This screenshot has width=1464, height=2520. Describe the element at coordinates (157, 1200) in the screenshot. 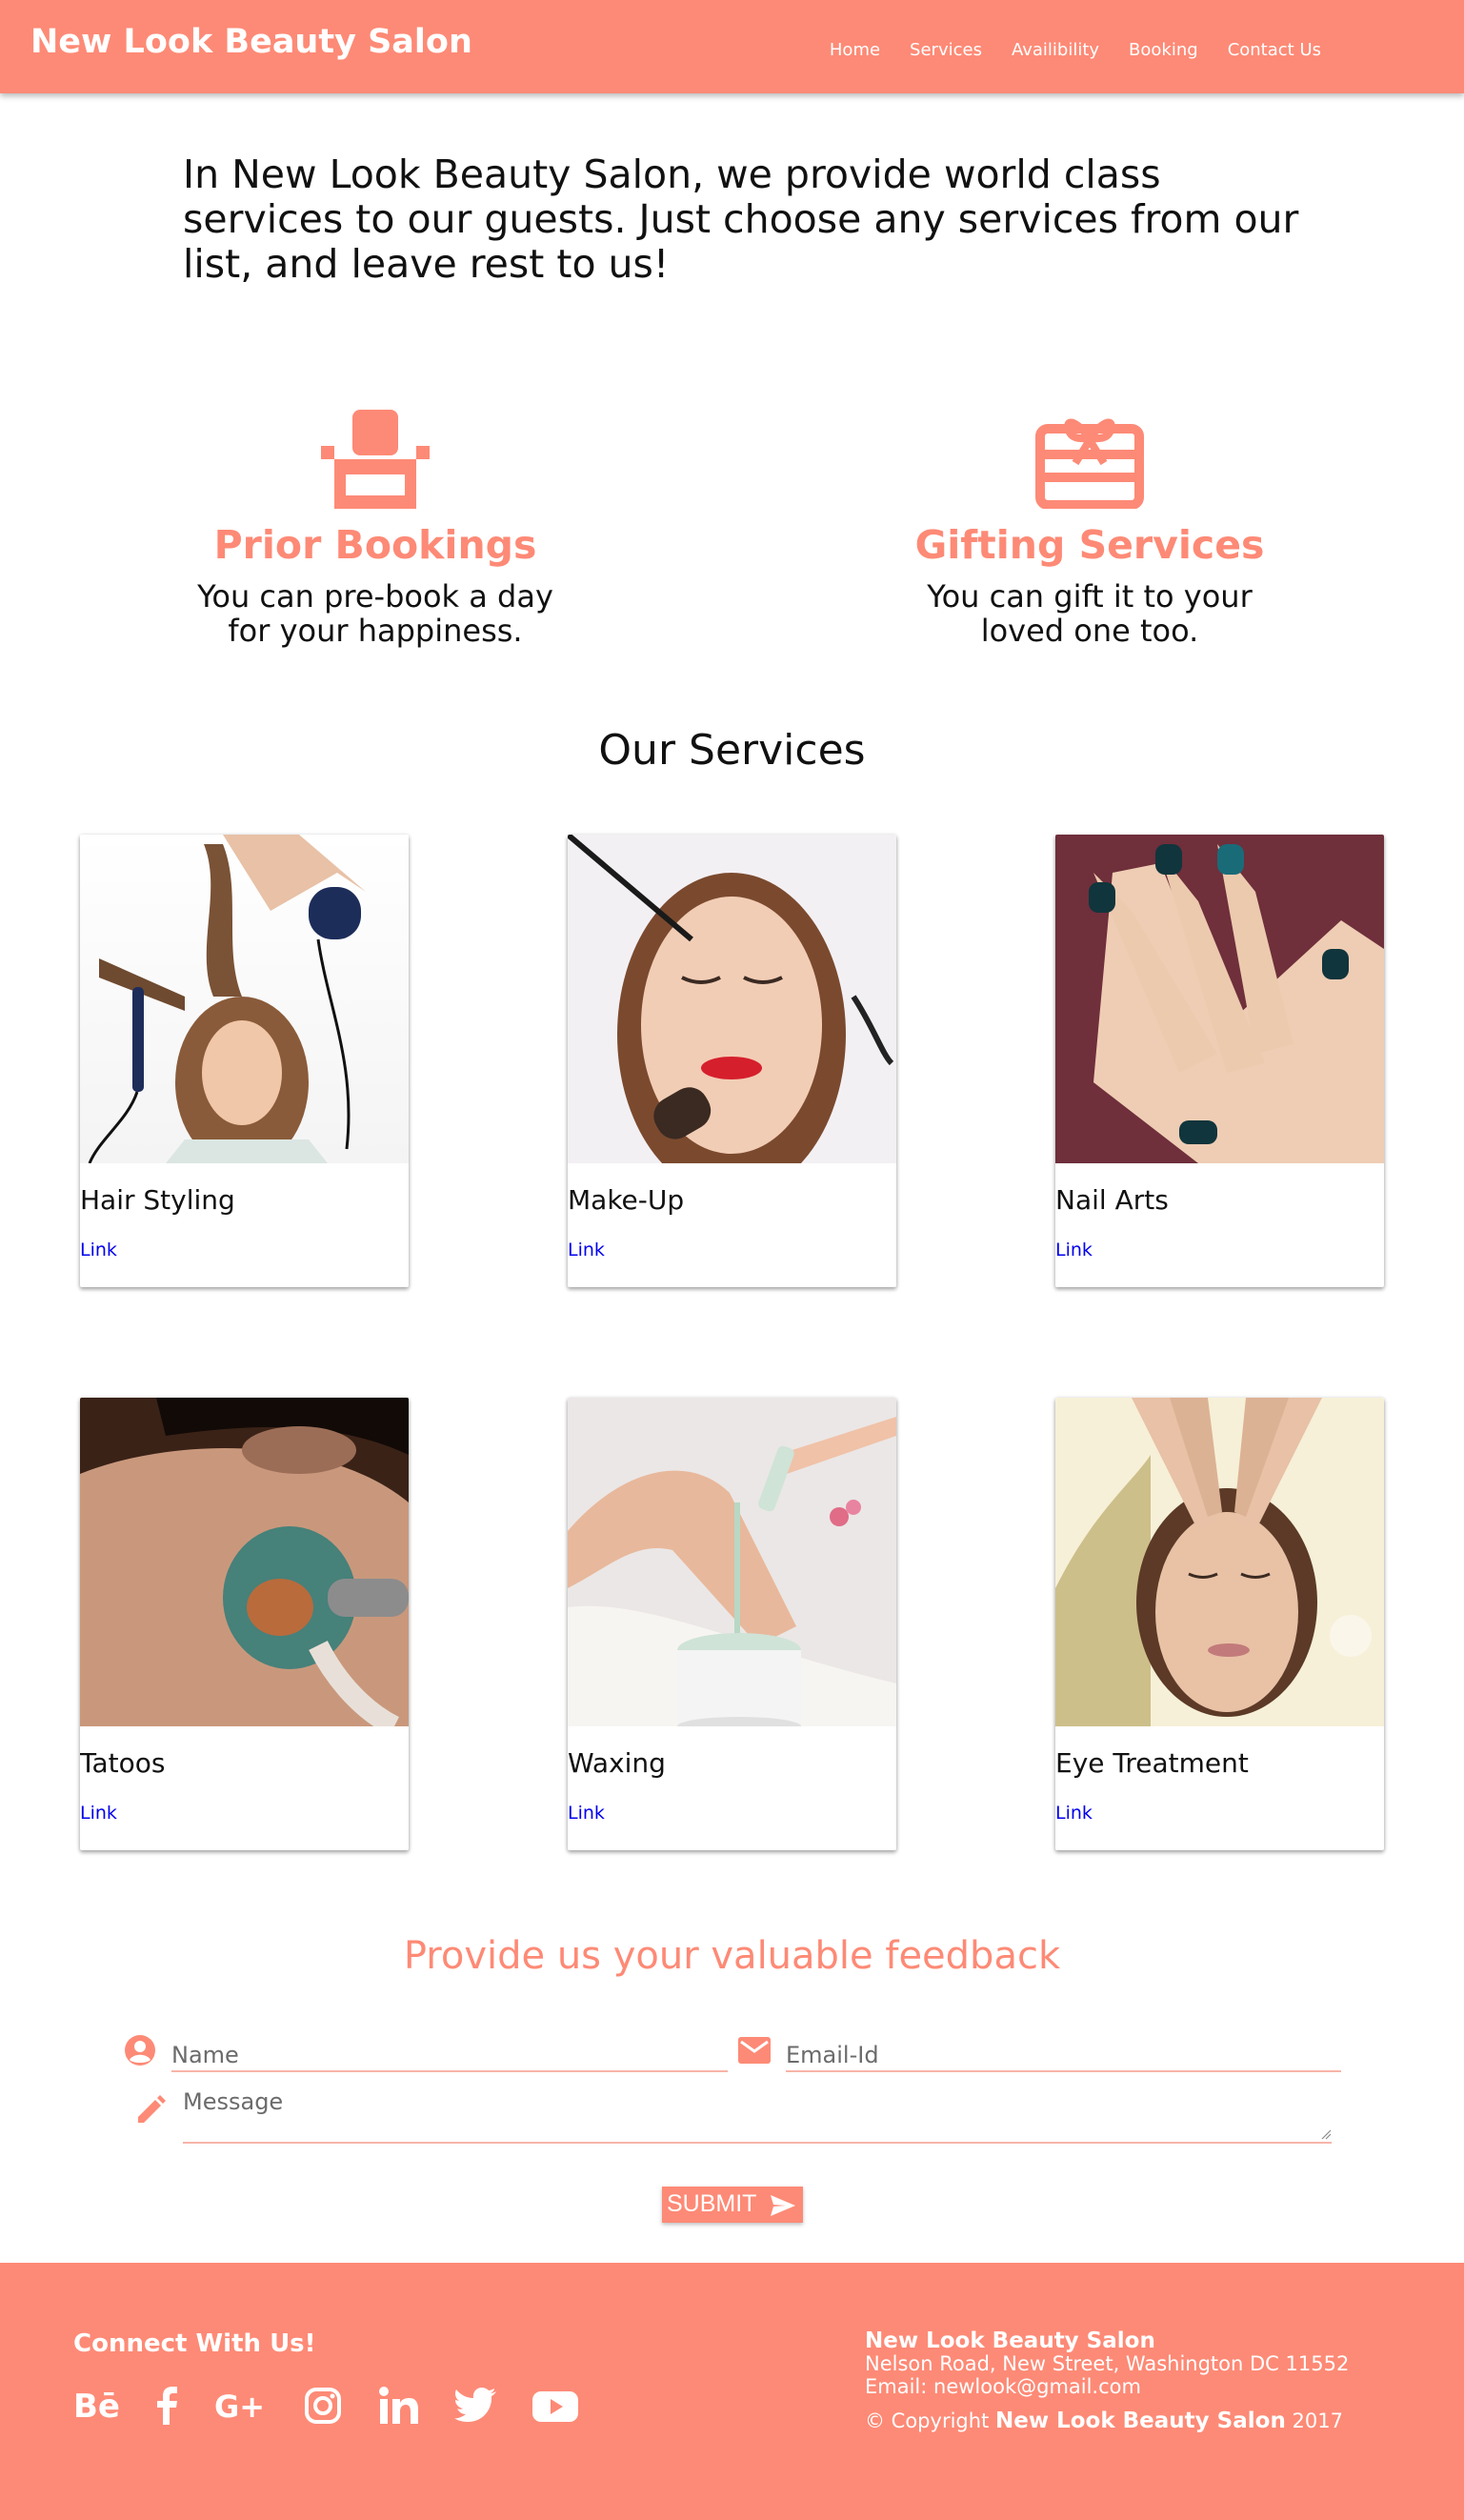

I see `card-title: Hair Styling` at that location.